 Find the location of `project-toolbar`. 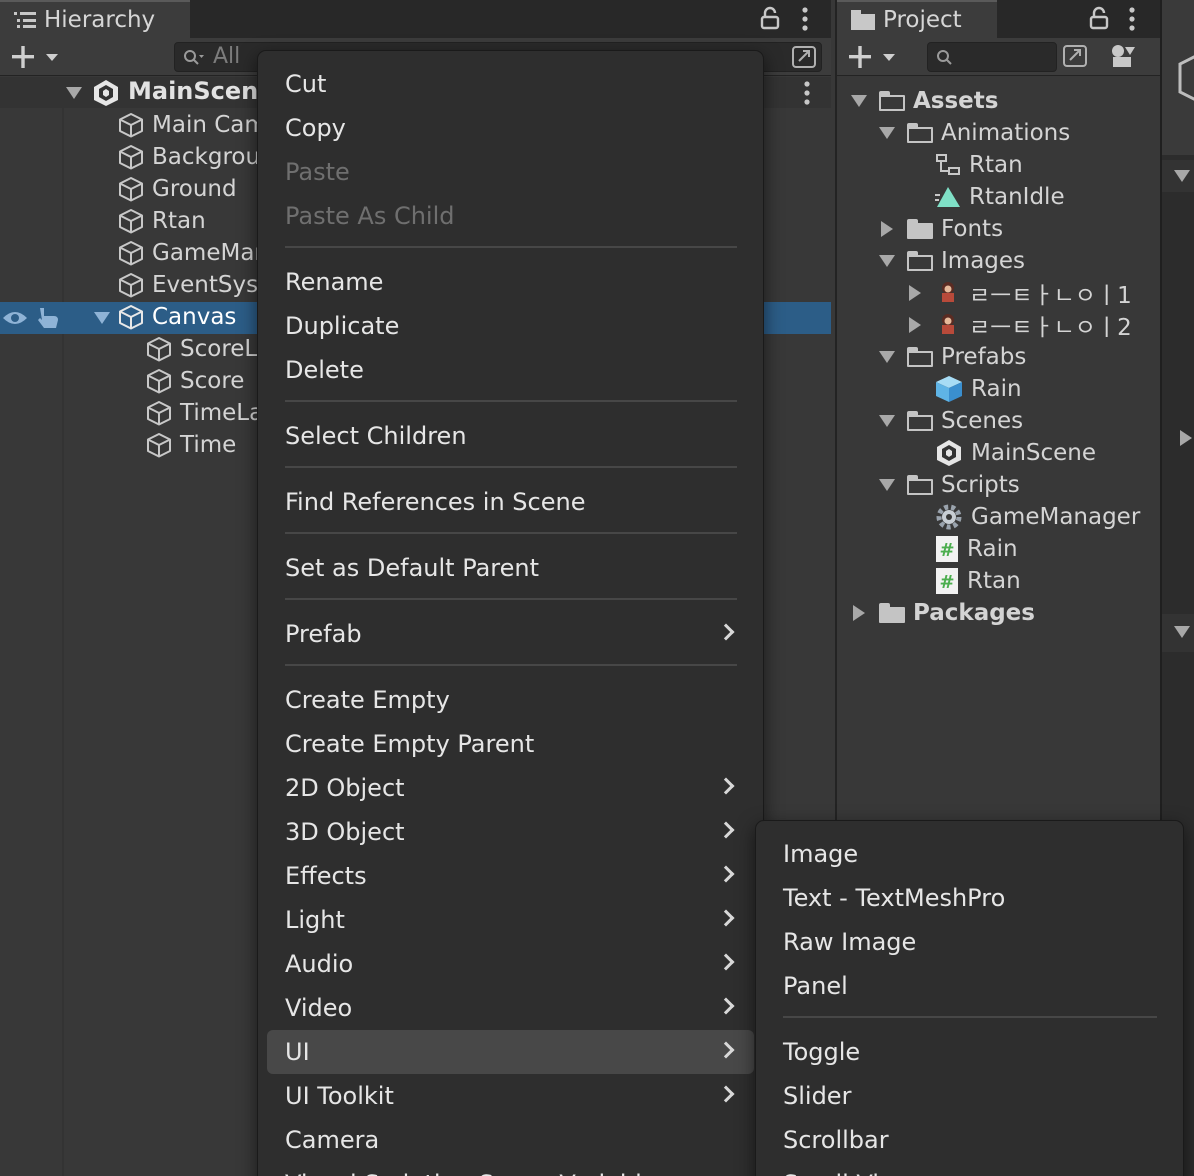

project-toolbar is located at coordinates (998, 57).